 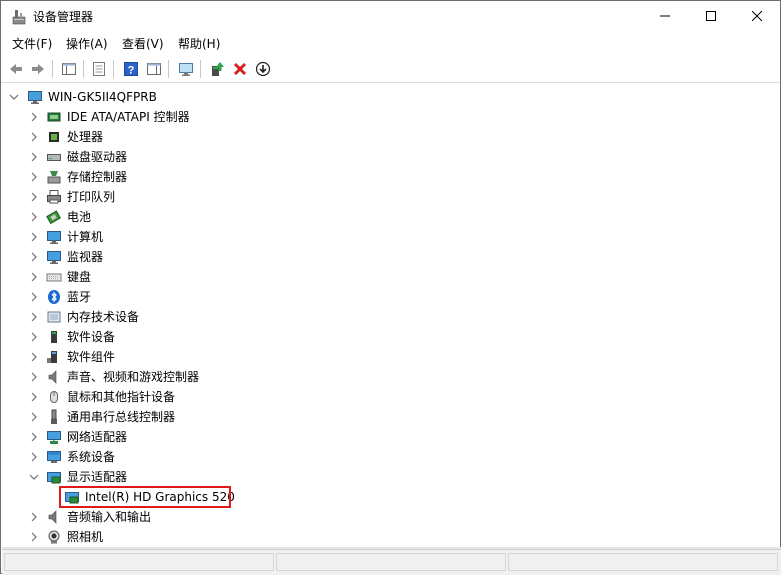 I want to click on tree-item-label: 软件设备, so click(x=91, y=337).